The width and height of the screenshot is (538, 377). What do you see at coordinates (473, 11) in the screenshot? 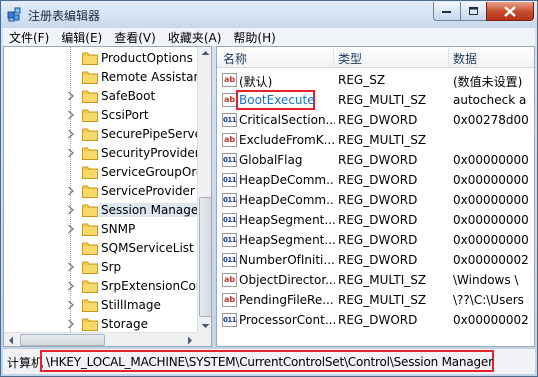
I see `maximize-button` at bounding box center [473, 11].